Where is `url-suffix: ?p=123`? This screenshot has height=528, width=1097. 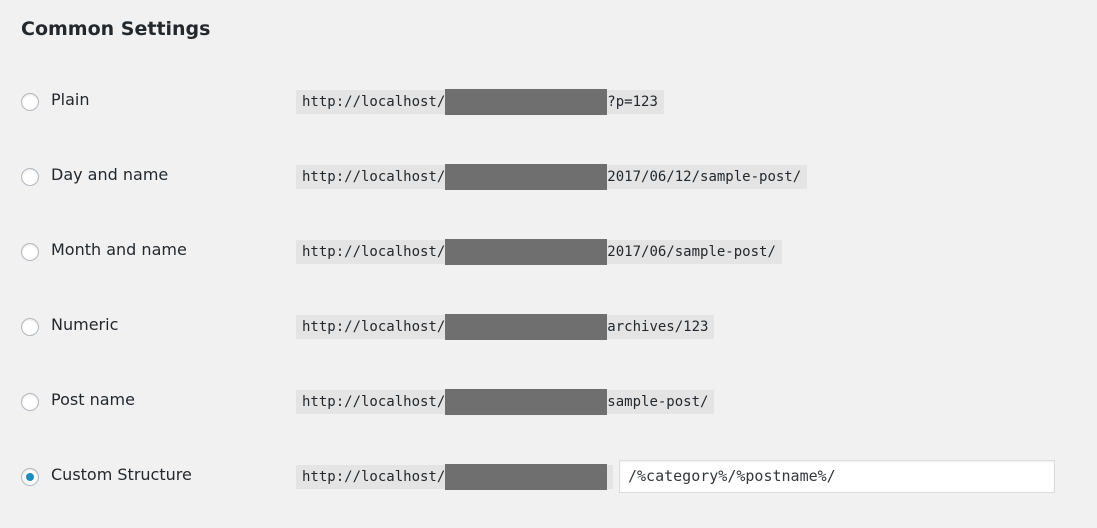 url-suffix: ?p=123 is located at coordinates (632, 102).